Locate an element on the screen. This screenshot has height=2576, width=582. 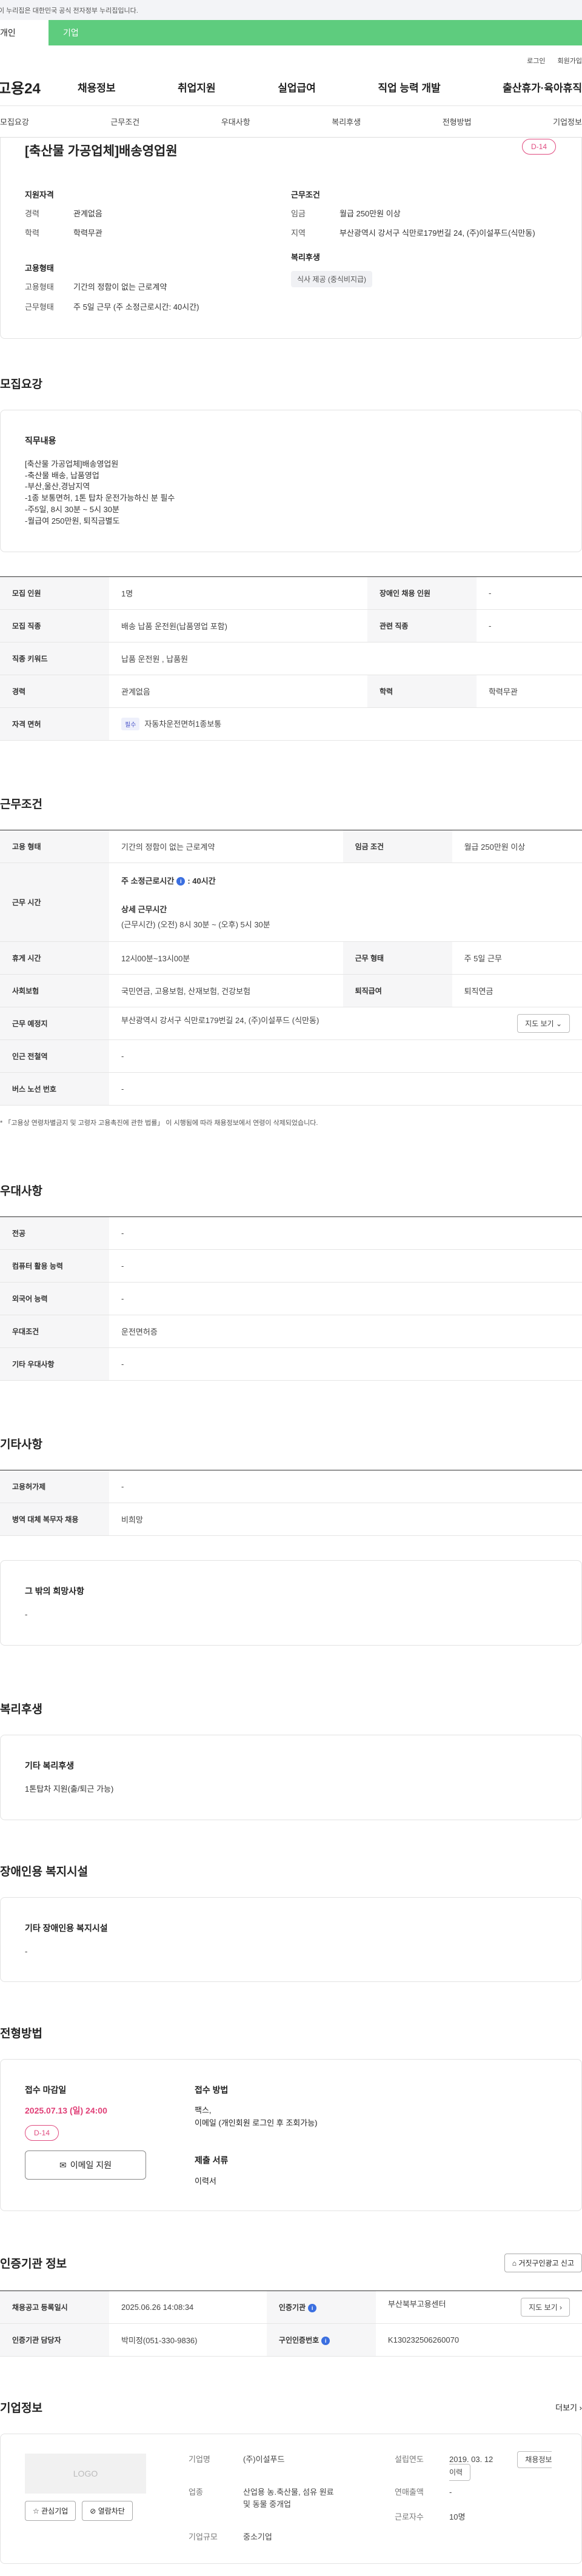
work-time-main-label: 주 소정근로시간 is located at coordinates (148, 881).